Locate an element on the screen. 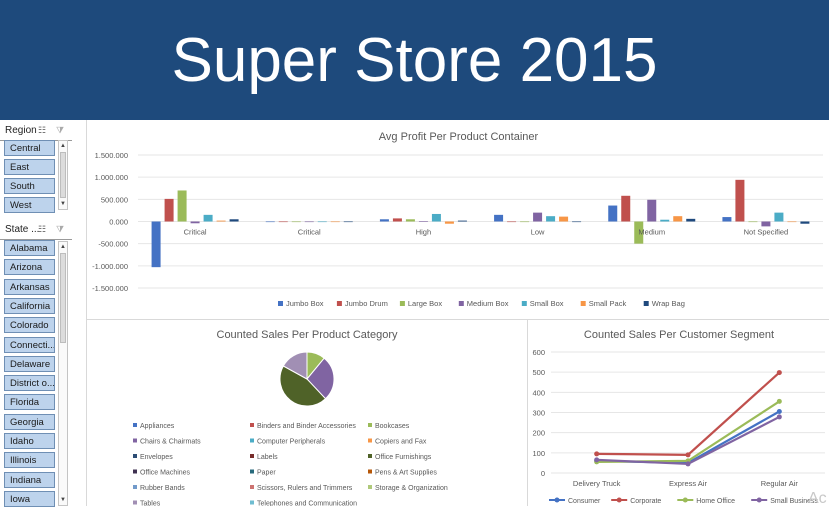  legend-label: Storage & Organization is located at coordinates (411, 488).